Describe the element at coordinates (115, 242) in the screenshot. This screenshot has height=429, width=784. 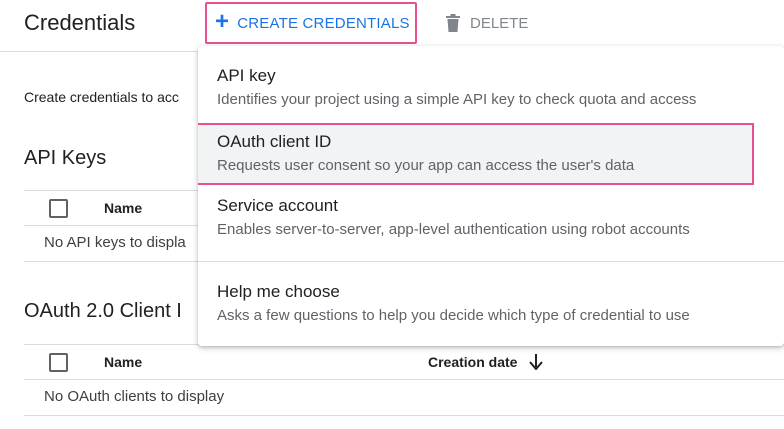
I see `empty-message: No API keys to displa` at that location.